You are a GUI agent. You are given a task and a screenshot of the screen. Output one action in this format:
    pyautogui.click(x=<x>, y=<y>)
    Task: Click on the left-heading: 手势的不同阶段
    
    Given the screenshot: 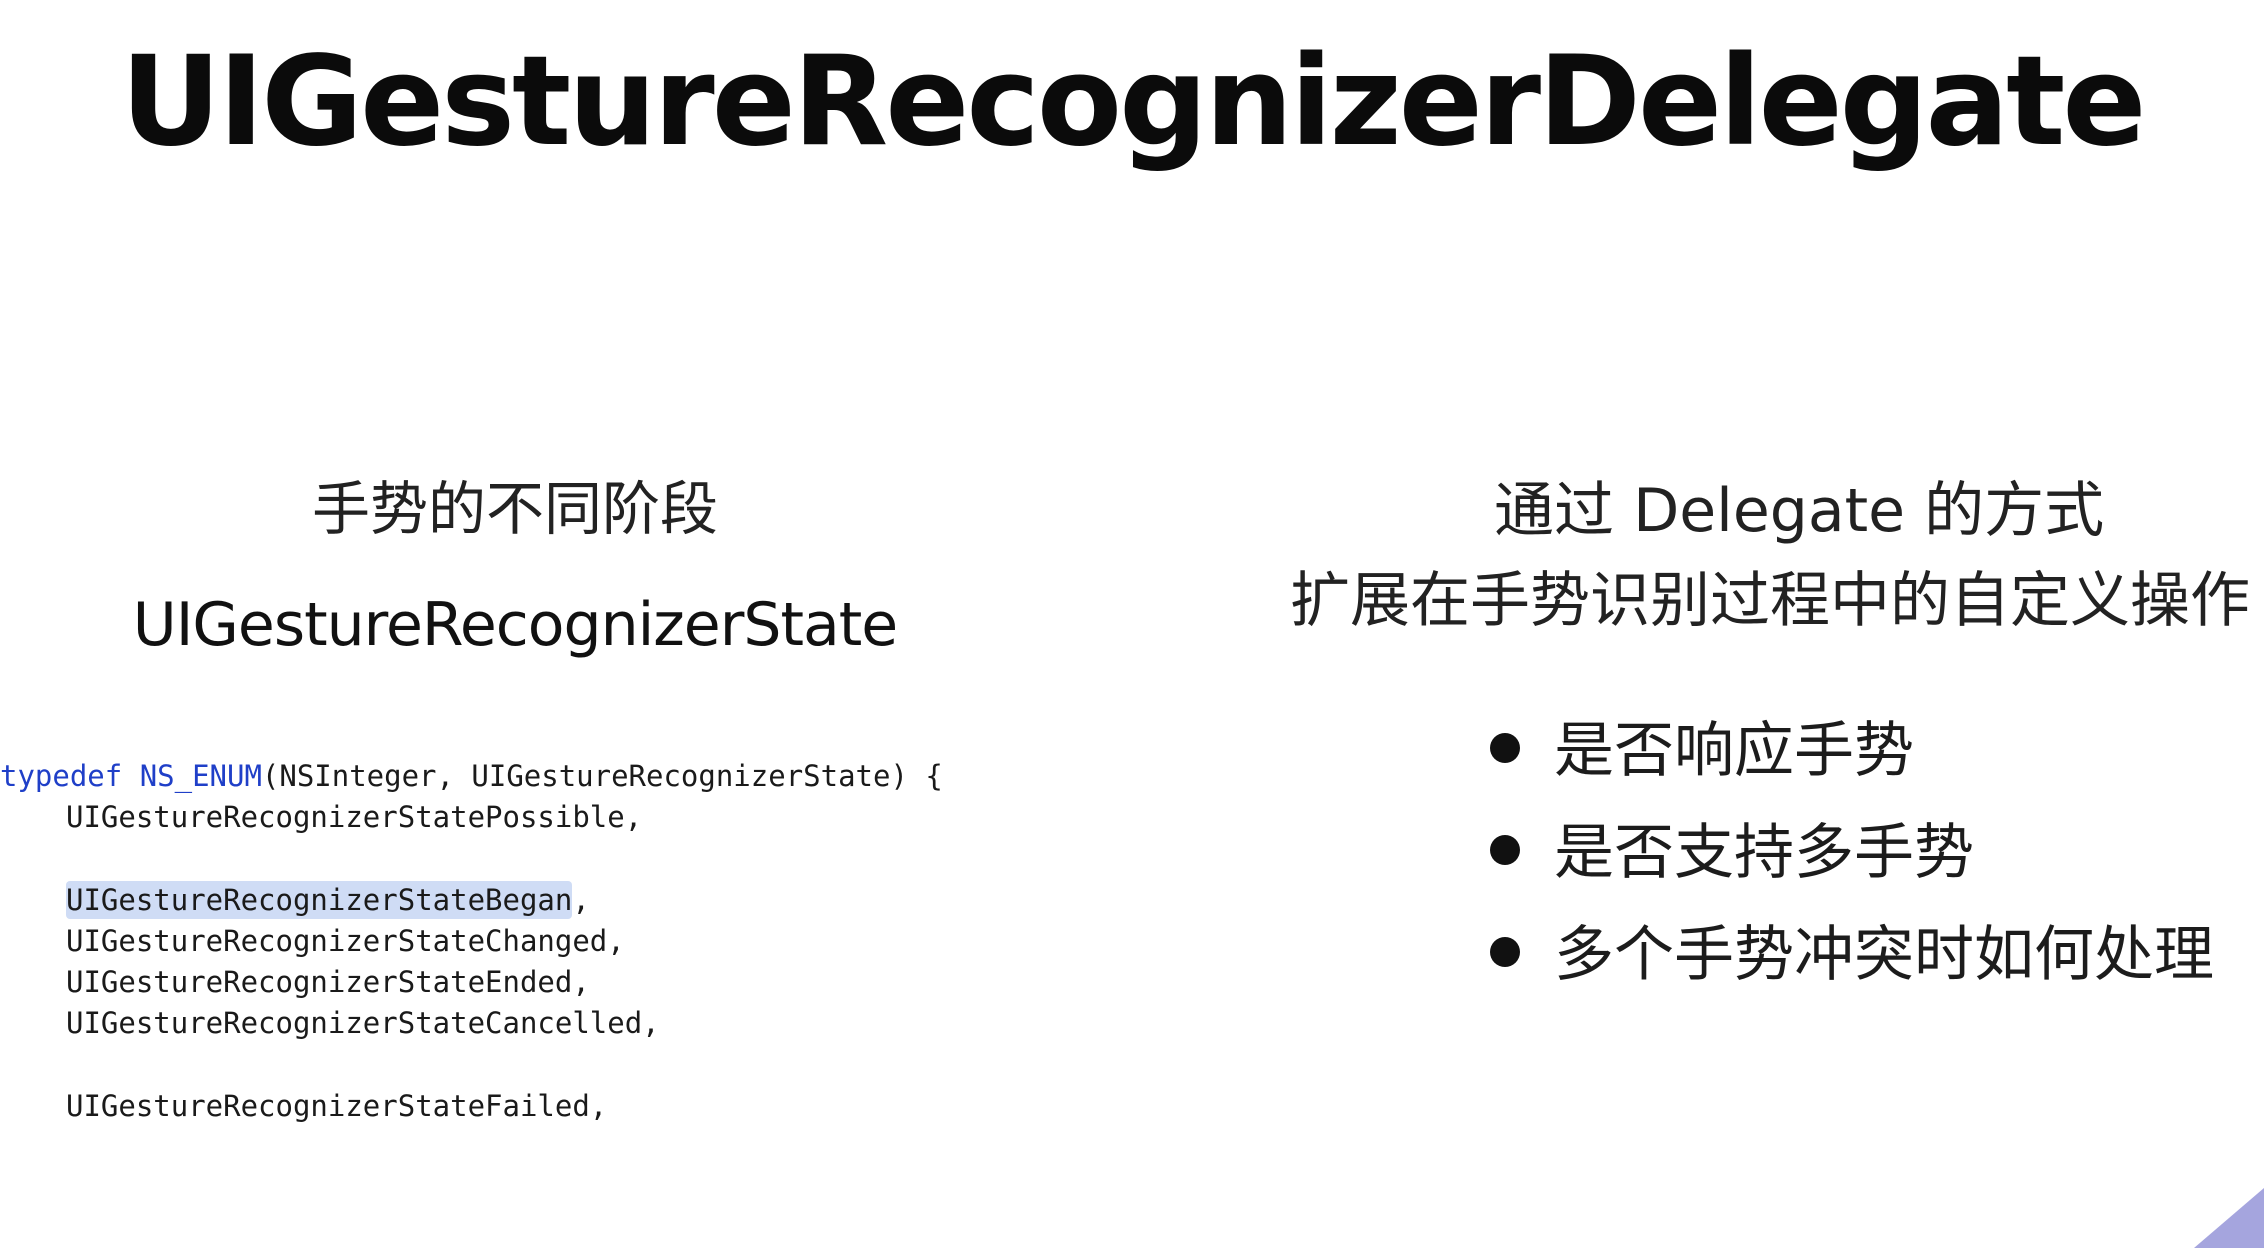 What is the action you would take?
    pyautogui.click(x=514, y=509)
    